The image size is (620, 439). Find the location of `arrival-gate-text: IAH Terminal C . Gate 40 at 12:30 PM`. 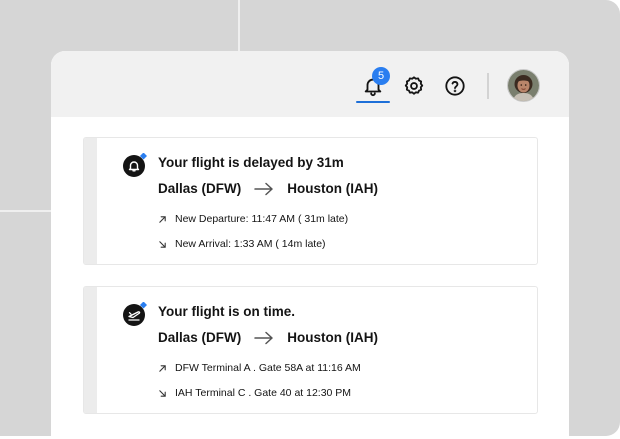

arrival-gate-text: IAH Terminal C . Gate 40 at 12:30 PM is located at coordinates (263, 393).